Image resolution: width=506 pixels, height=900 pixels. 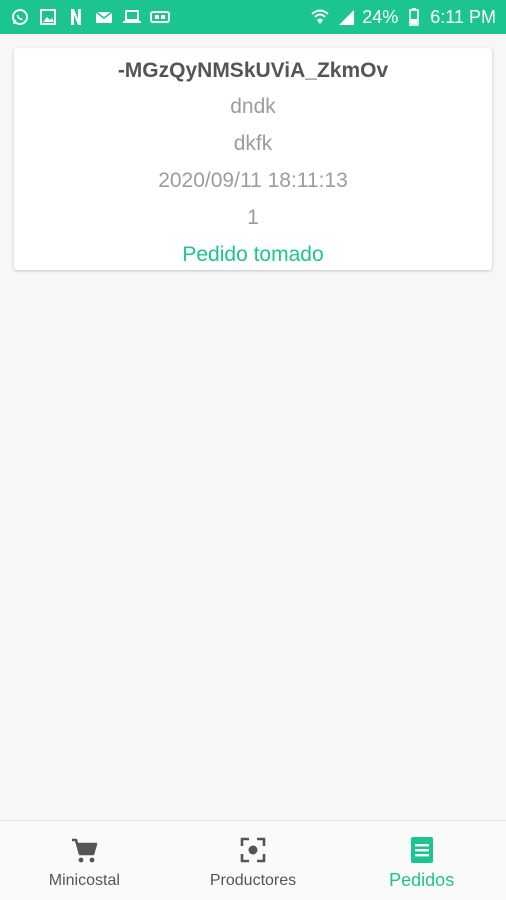 What do you see at coordinates (253, 70) in the screenshot?
I see `order-id: -MGzQyNMSkUViA_ZkmOv` at bounding box center [253, 70].